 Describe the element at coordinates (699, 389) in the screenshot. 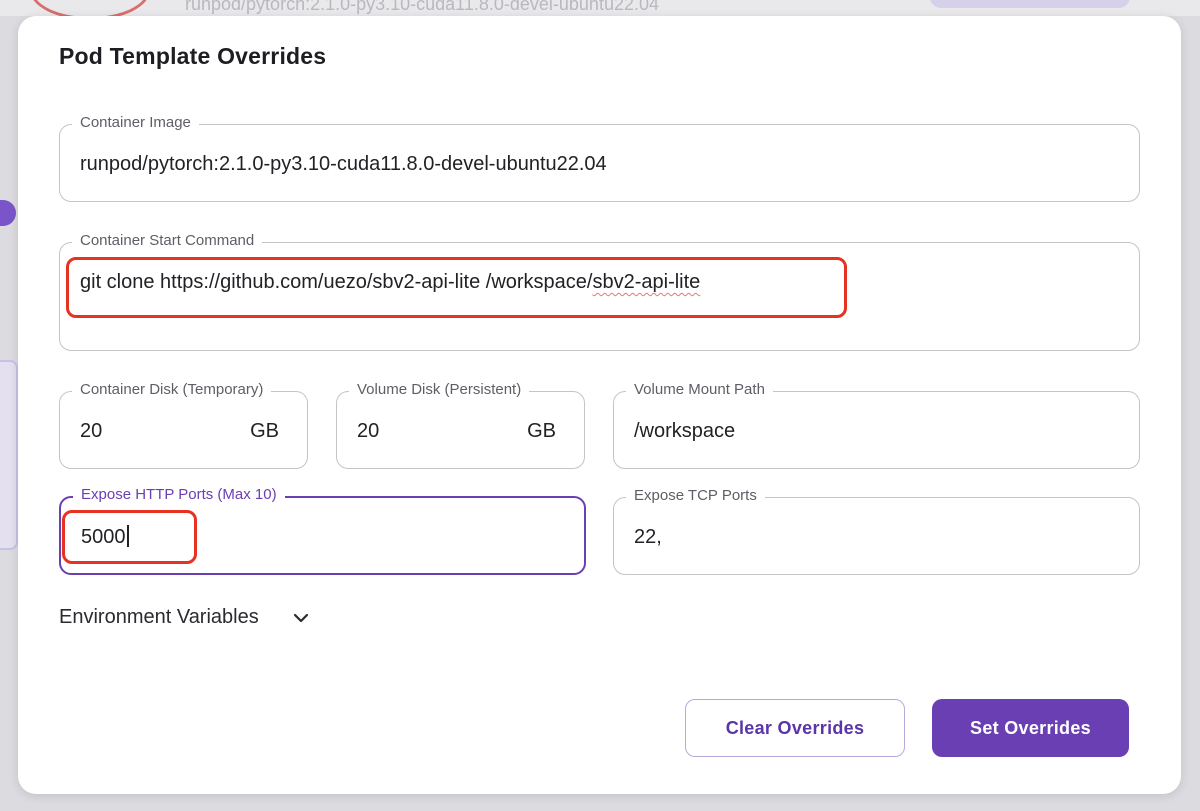

I see `volume-mount-path-label: Volume Mount Path` at that location.